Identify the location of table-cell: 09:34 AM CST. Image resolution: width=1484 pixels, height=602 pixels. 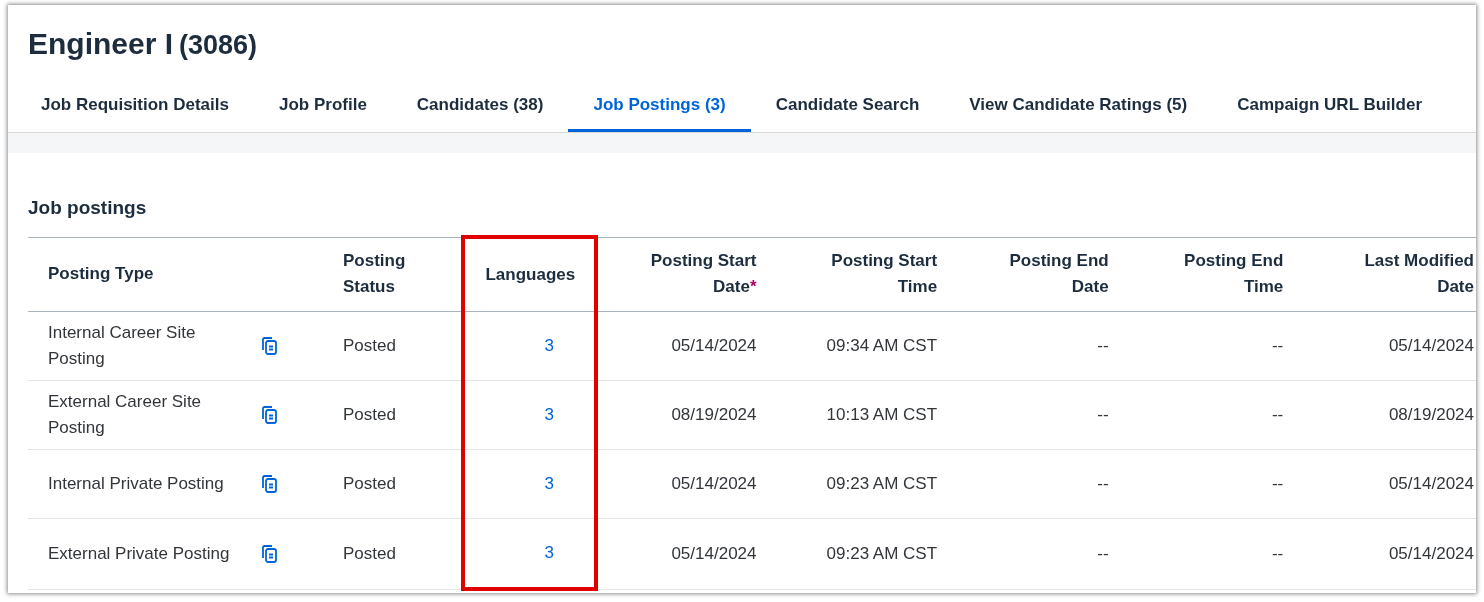
(882, 345).